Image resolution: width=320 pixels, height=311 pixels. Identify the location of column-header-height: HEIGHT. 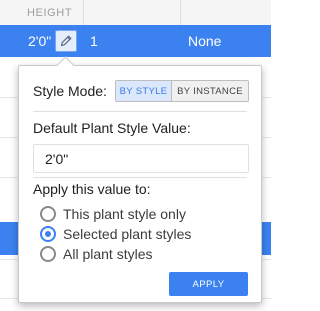
(49, 13).